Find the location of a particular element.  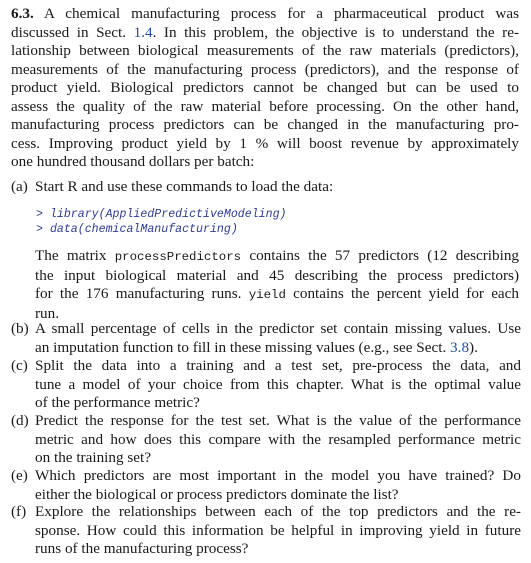

code-text: library(AppliedPredictiveModeling) is located at coordinates (168, 214).